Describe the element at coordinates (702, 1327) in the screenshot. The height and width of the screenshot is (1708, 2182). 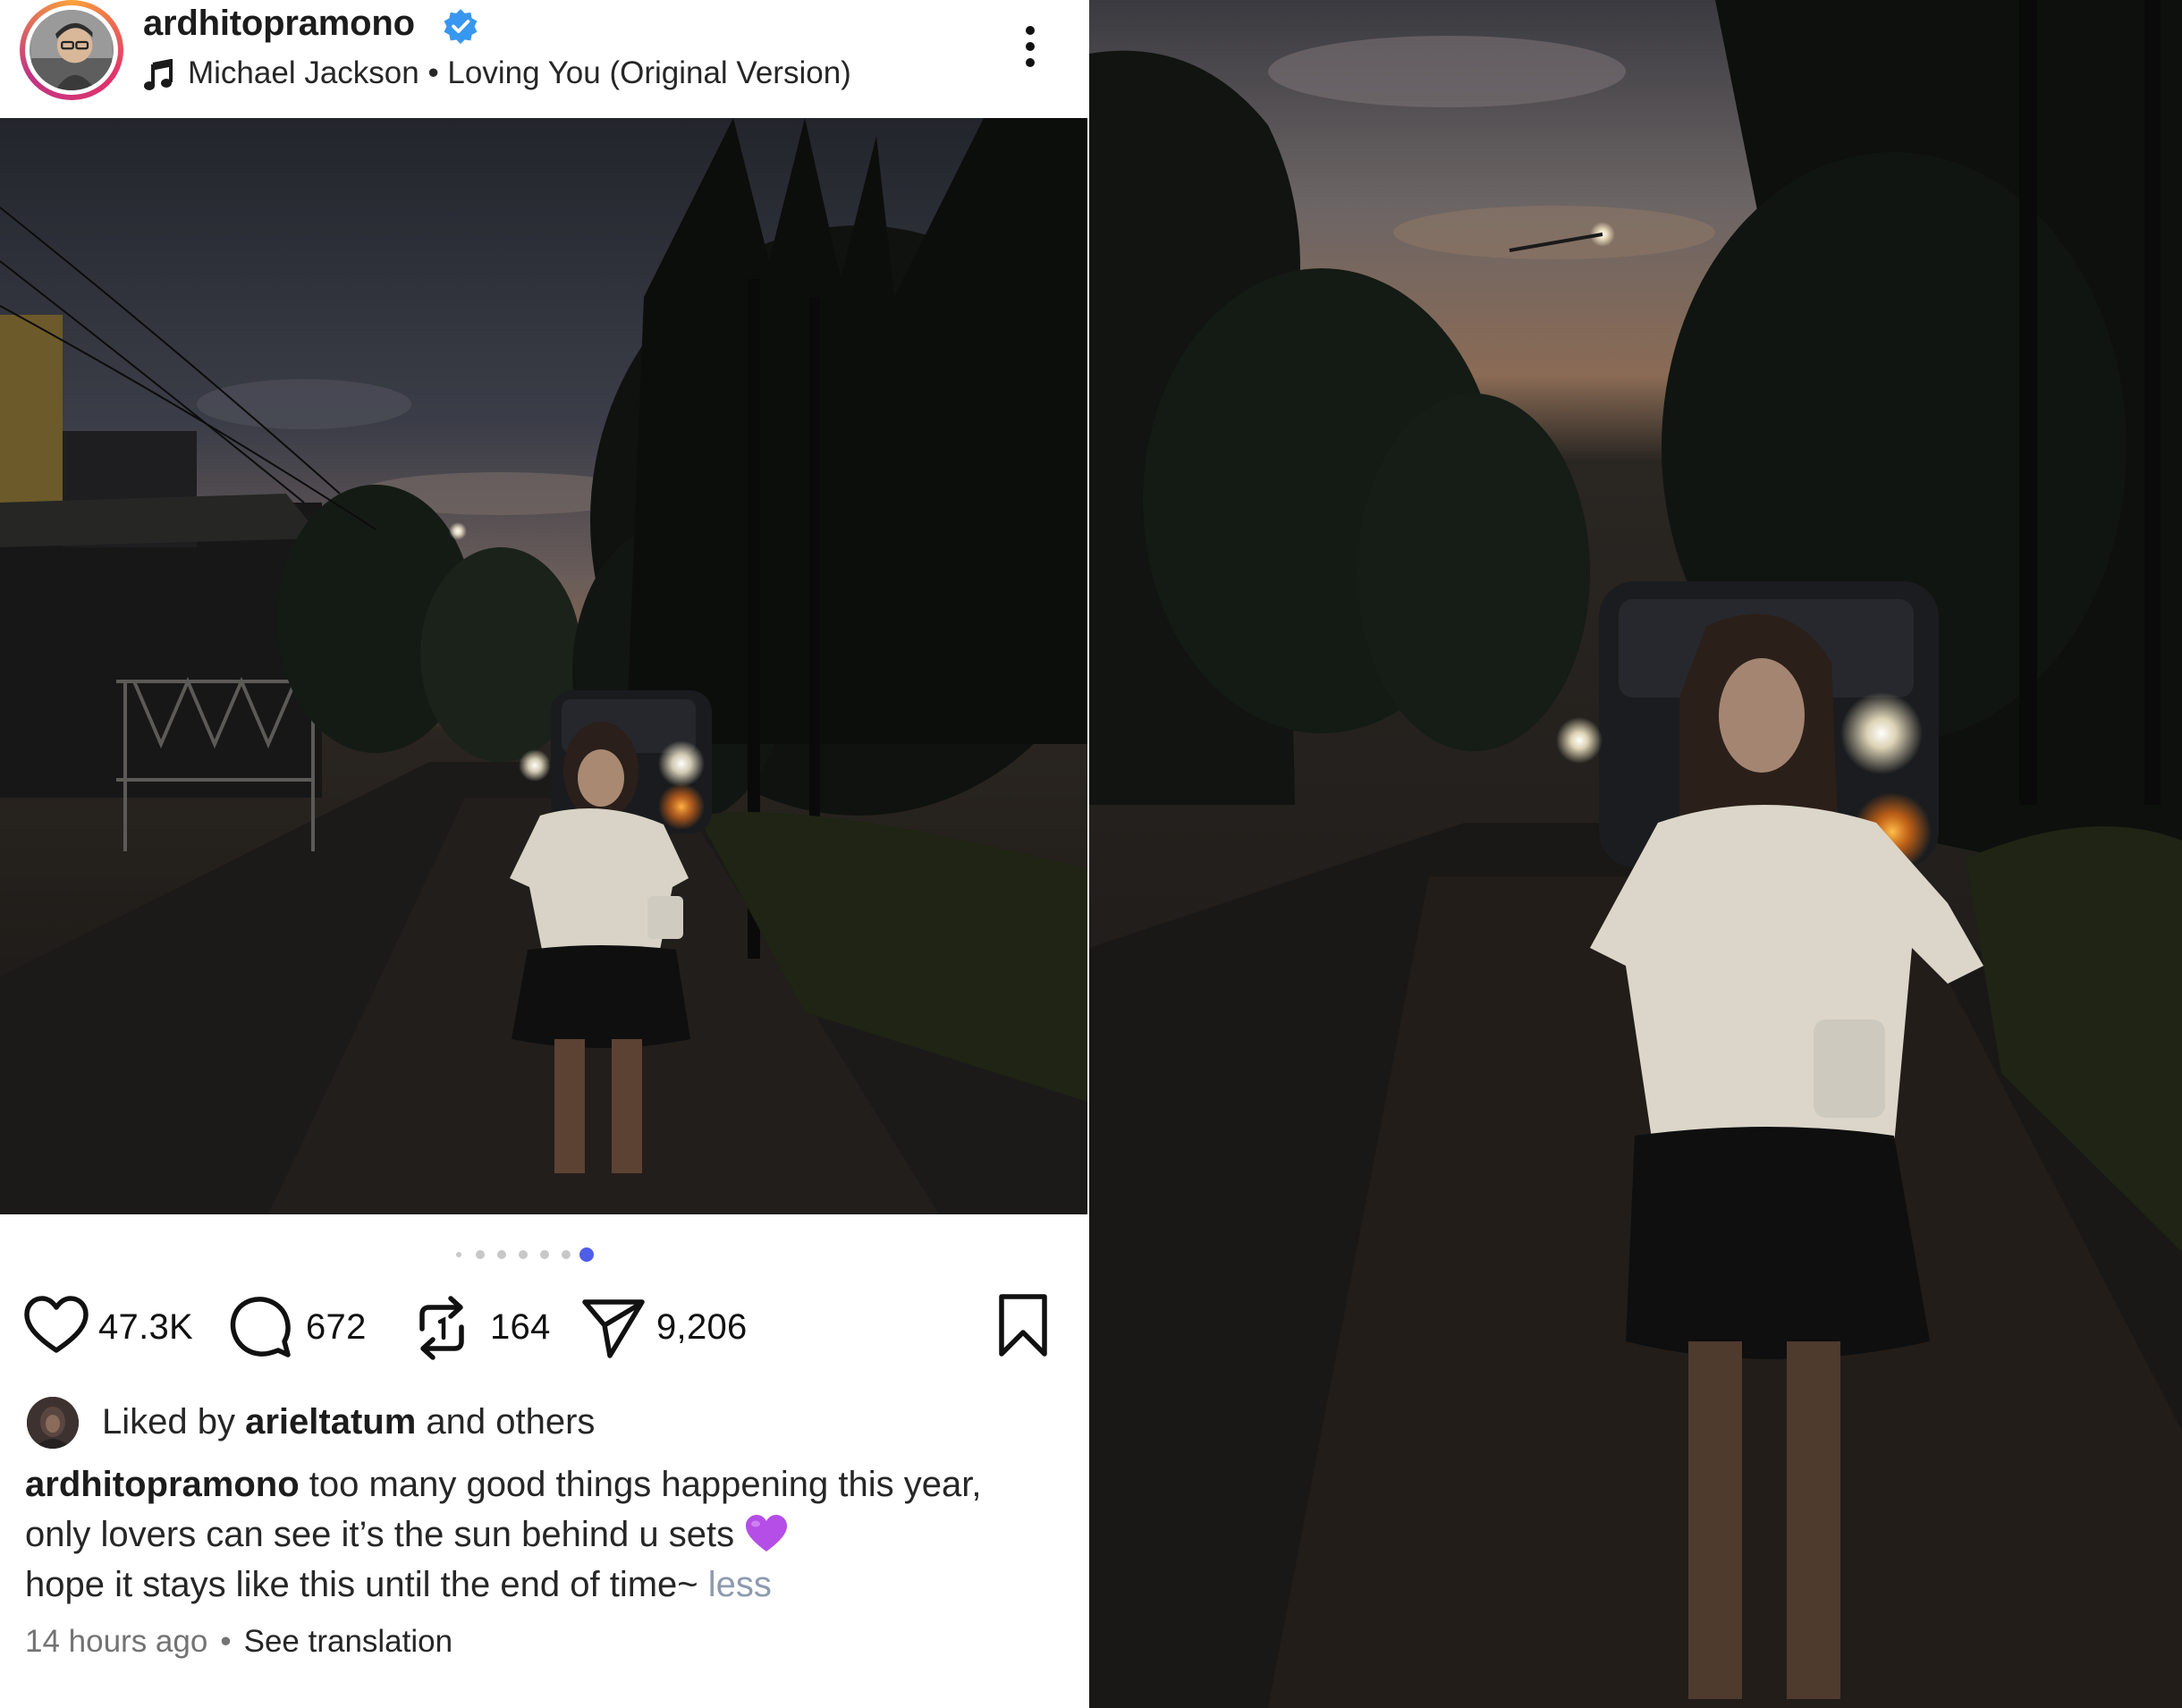
I see `share-count: 9,206` at that location.